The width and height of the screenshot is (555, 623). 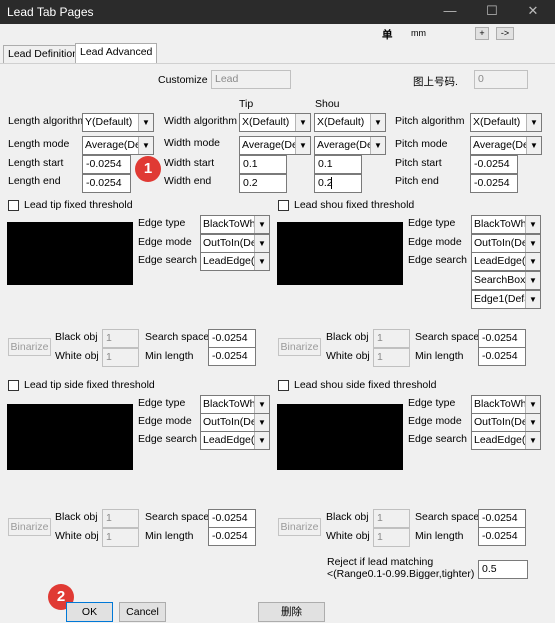 I want to click on pitch-algorithm-label: Pitch algorithm, so click(x=430, y=121).